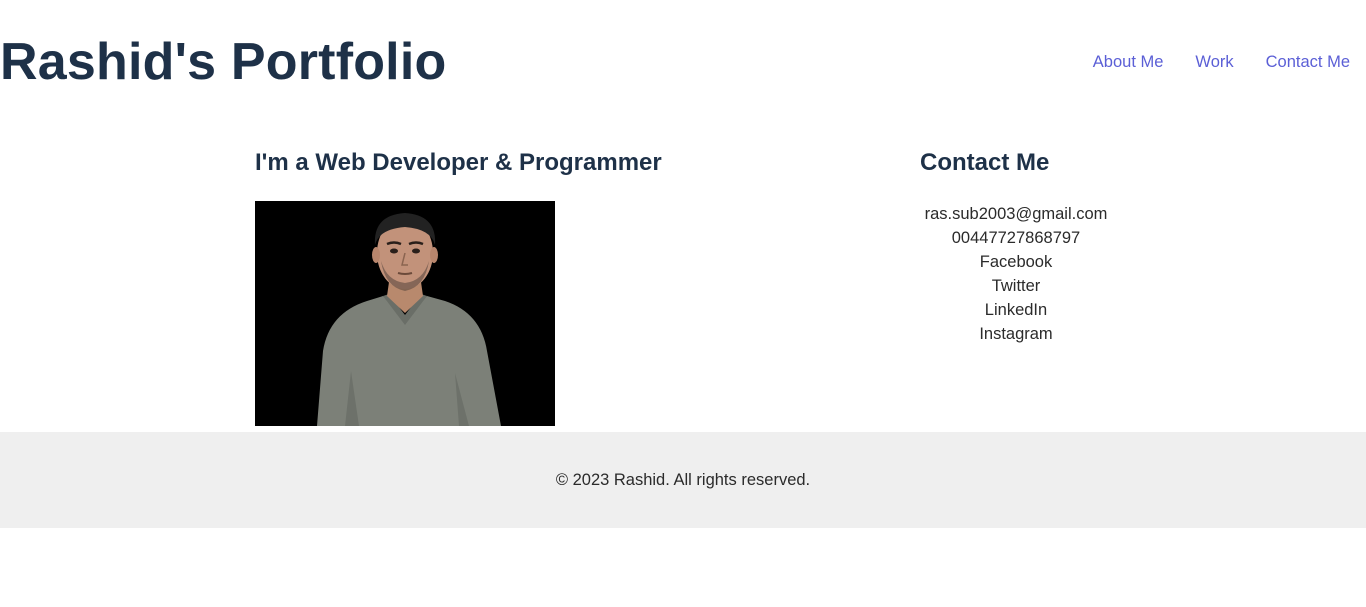 The width and height of the screenshot is (1366, 607). I want to click on contact-phone: 00447727868797, so click(1016, 238).